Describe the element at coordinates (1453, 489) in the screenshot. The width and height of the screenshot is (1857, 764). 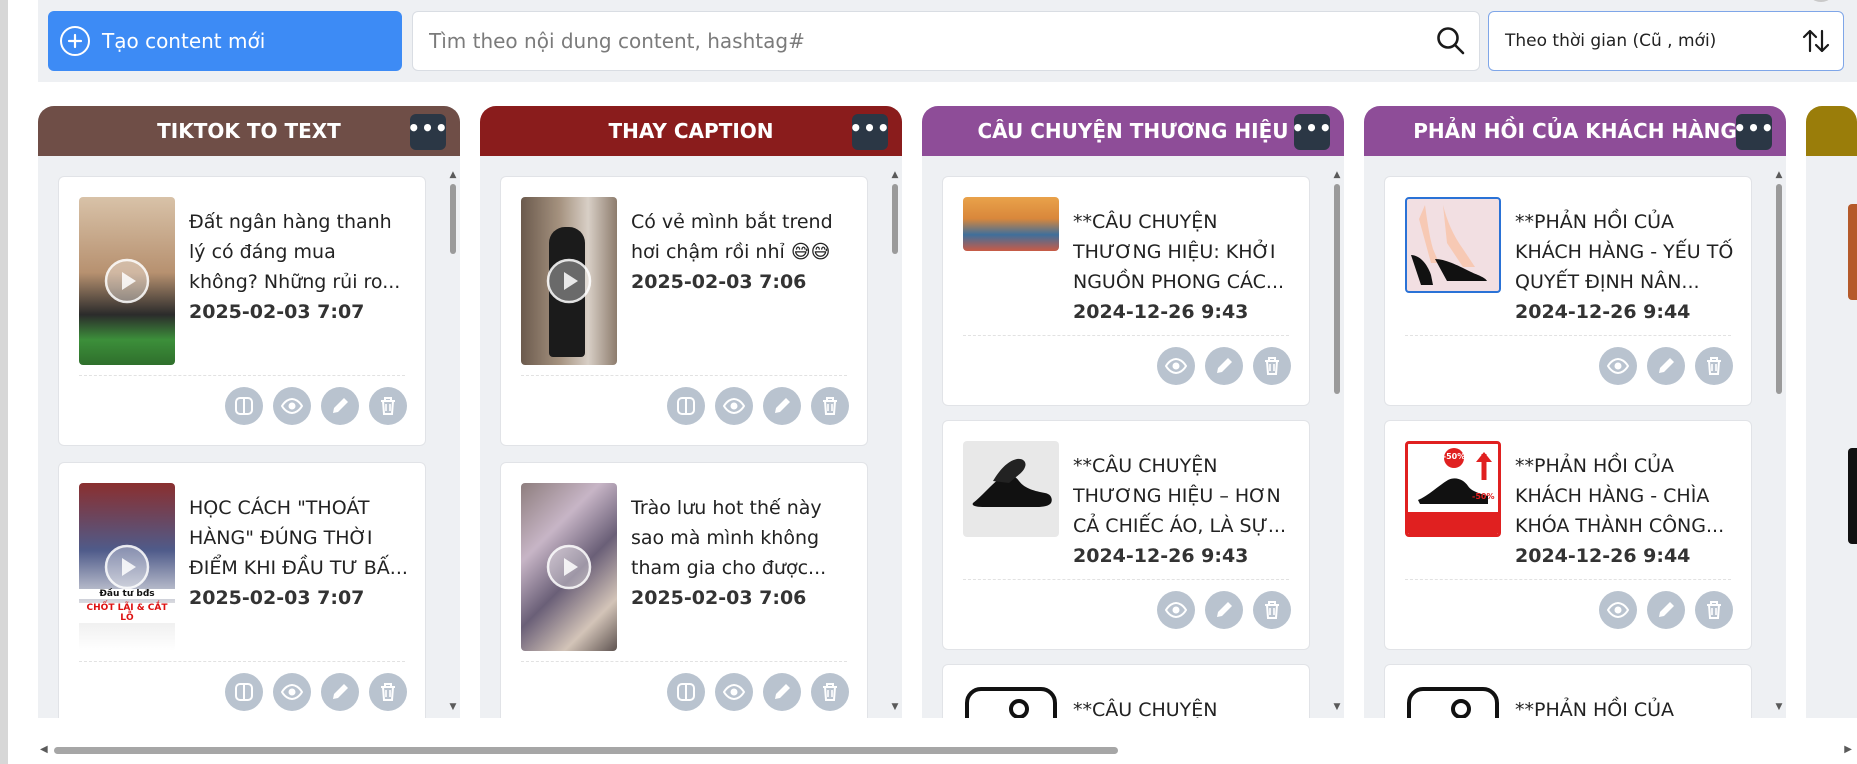
I see `card-thumbnail: -50% -50%` at that location.